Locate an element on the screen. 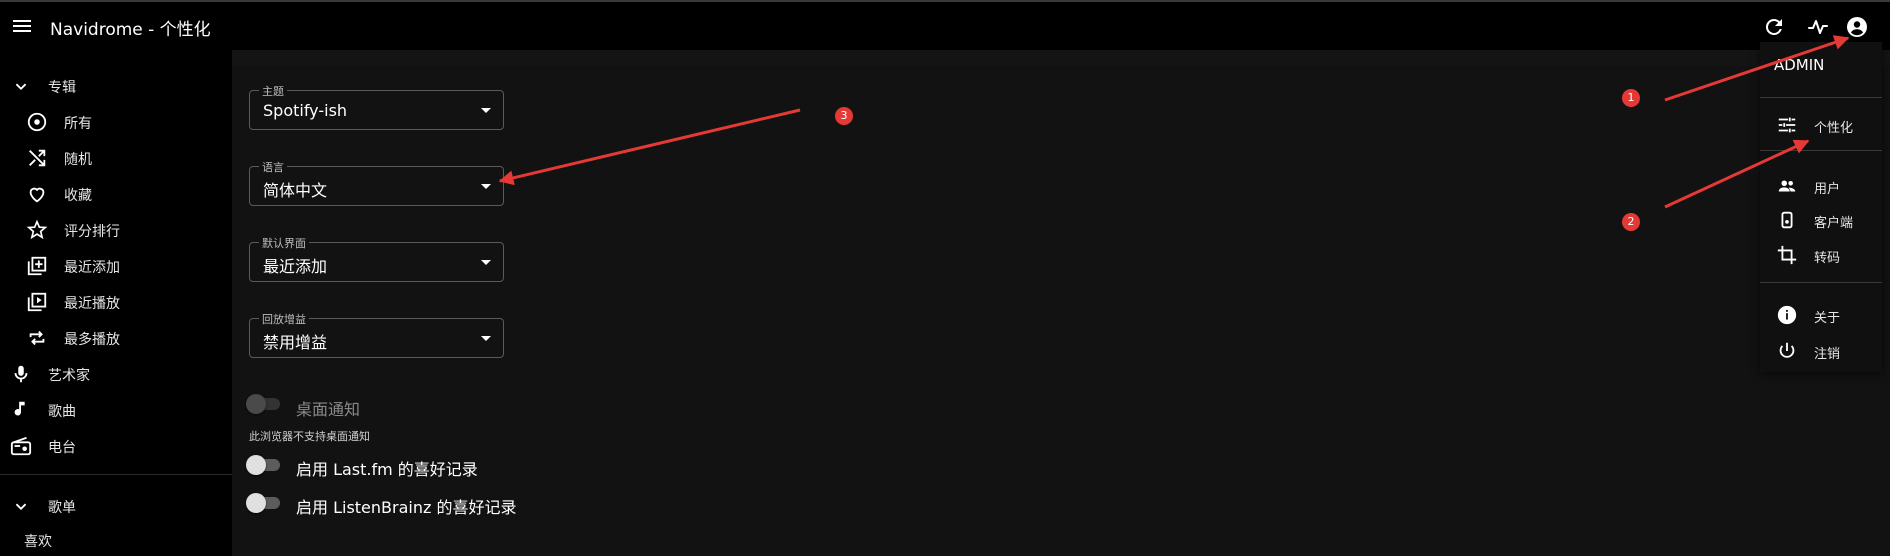 The height and width of the screenshot is (556, 1890). sidebar-item-recently-added: 最近添加 is located at coordinates (116, 266).